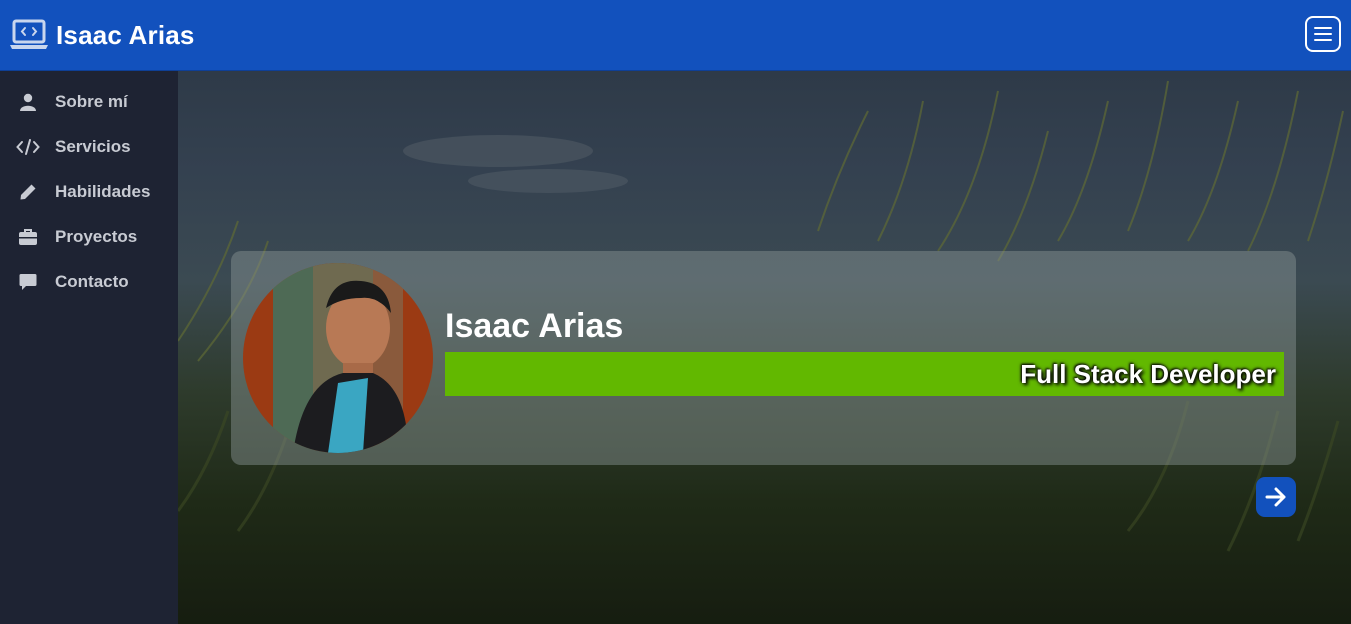 The image size is (1351, 624). What do you see at coordinates (92, 281) in the screenshot?
I see `sidebar-item-label: Contacto` at bounding box center [92, 281].